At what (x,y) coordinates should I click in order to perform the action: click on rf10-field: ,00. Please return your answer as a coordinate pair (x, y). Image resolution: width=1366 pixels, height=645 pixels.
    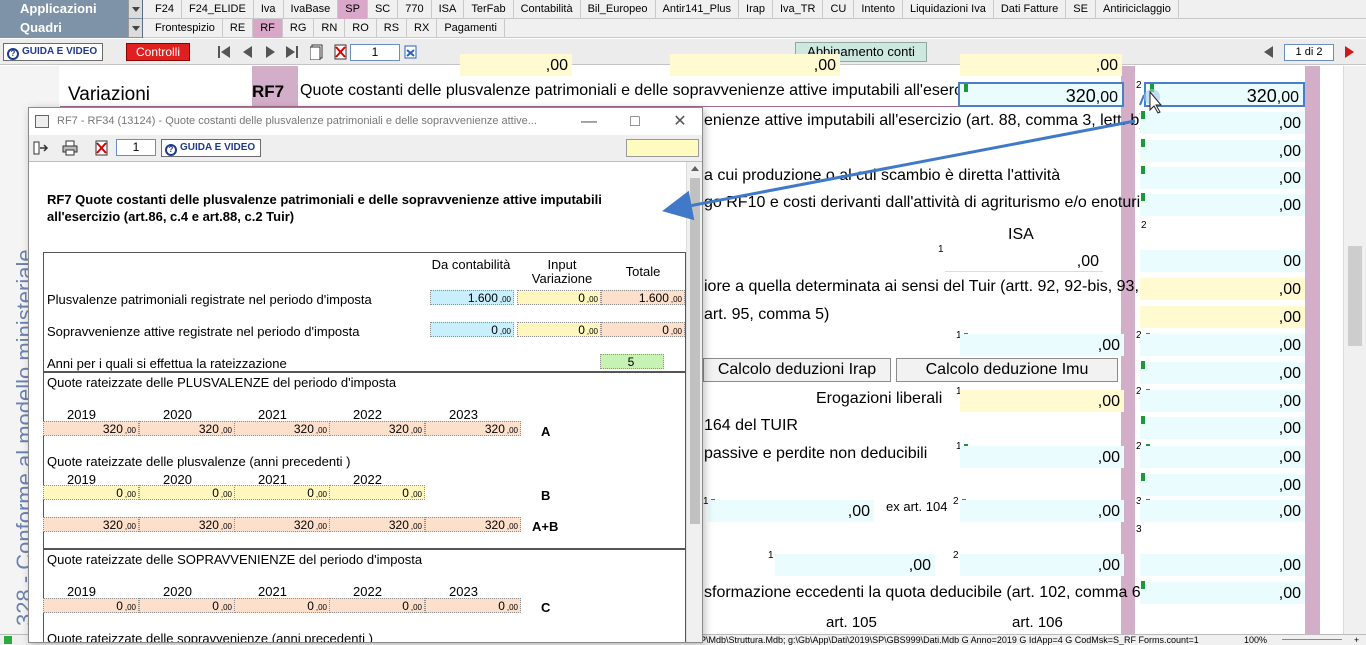
    Looking at the image, I should click on (1222, 178).